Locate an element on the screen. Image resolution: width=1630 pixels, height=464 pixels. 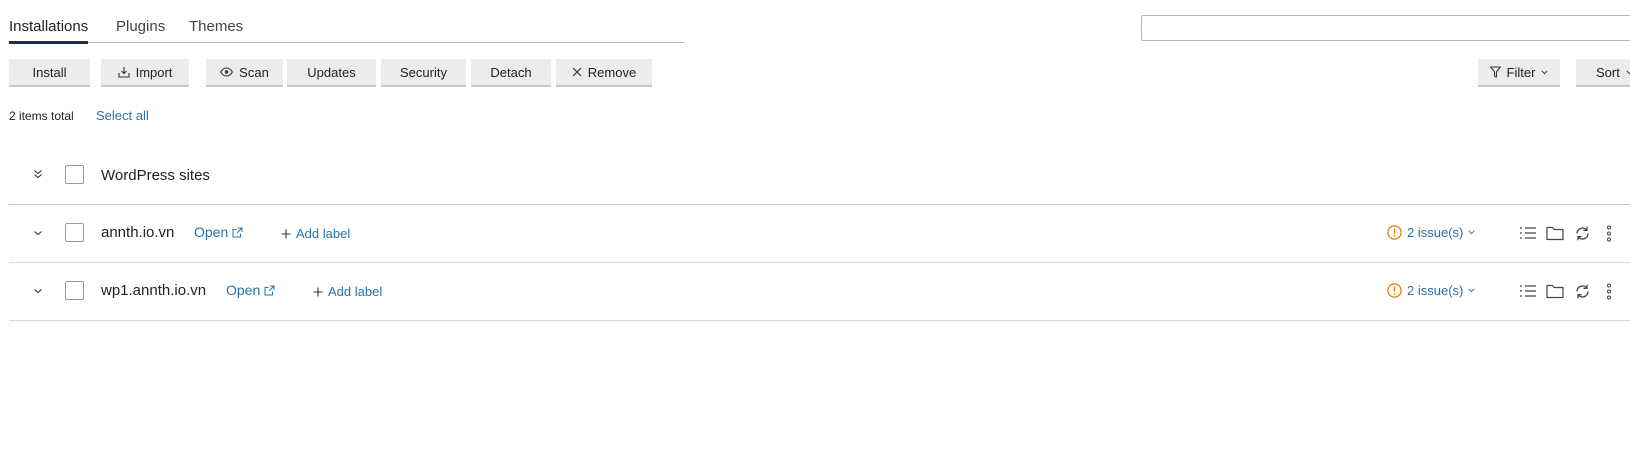
remove-button-label: Remove is located at coordinates (612, 72).